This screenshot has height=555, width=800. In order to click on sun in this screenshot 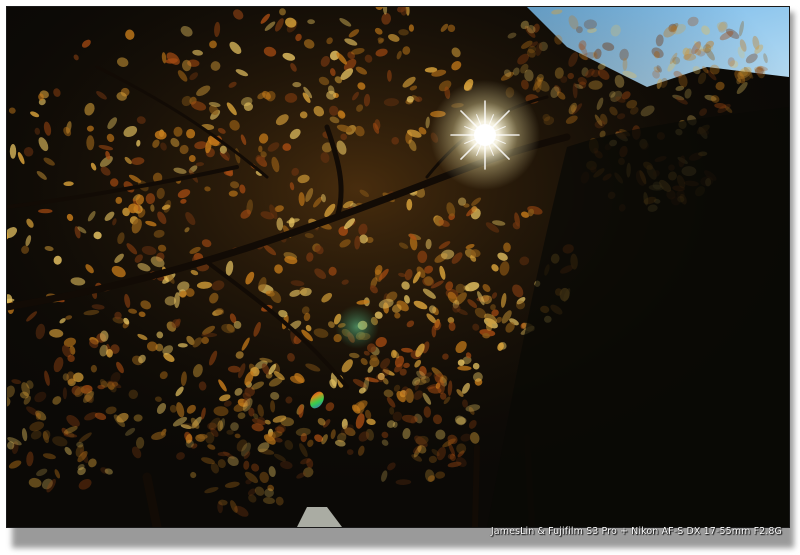, I will do `click(485, 135)`.